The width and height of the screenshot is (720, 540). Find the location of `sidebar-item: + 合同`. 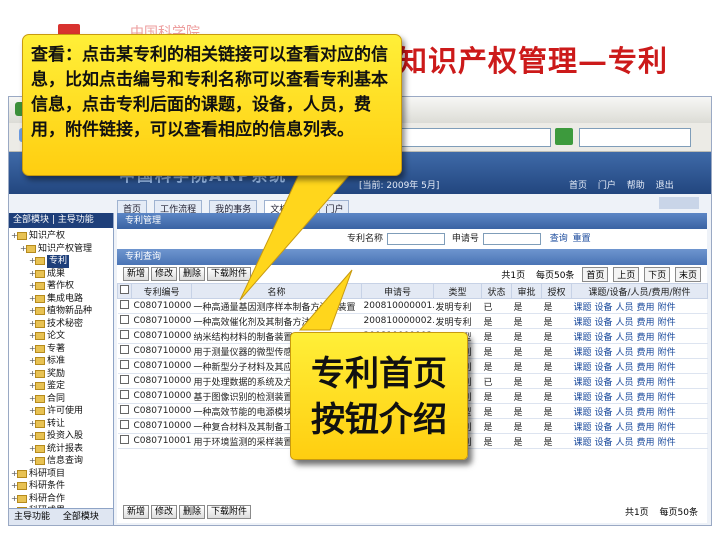

sidebar-item: + 合同 is located at coordinates (61, 399).